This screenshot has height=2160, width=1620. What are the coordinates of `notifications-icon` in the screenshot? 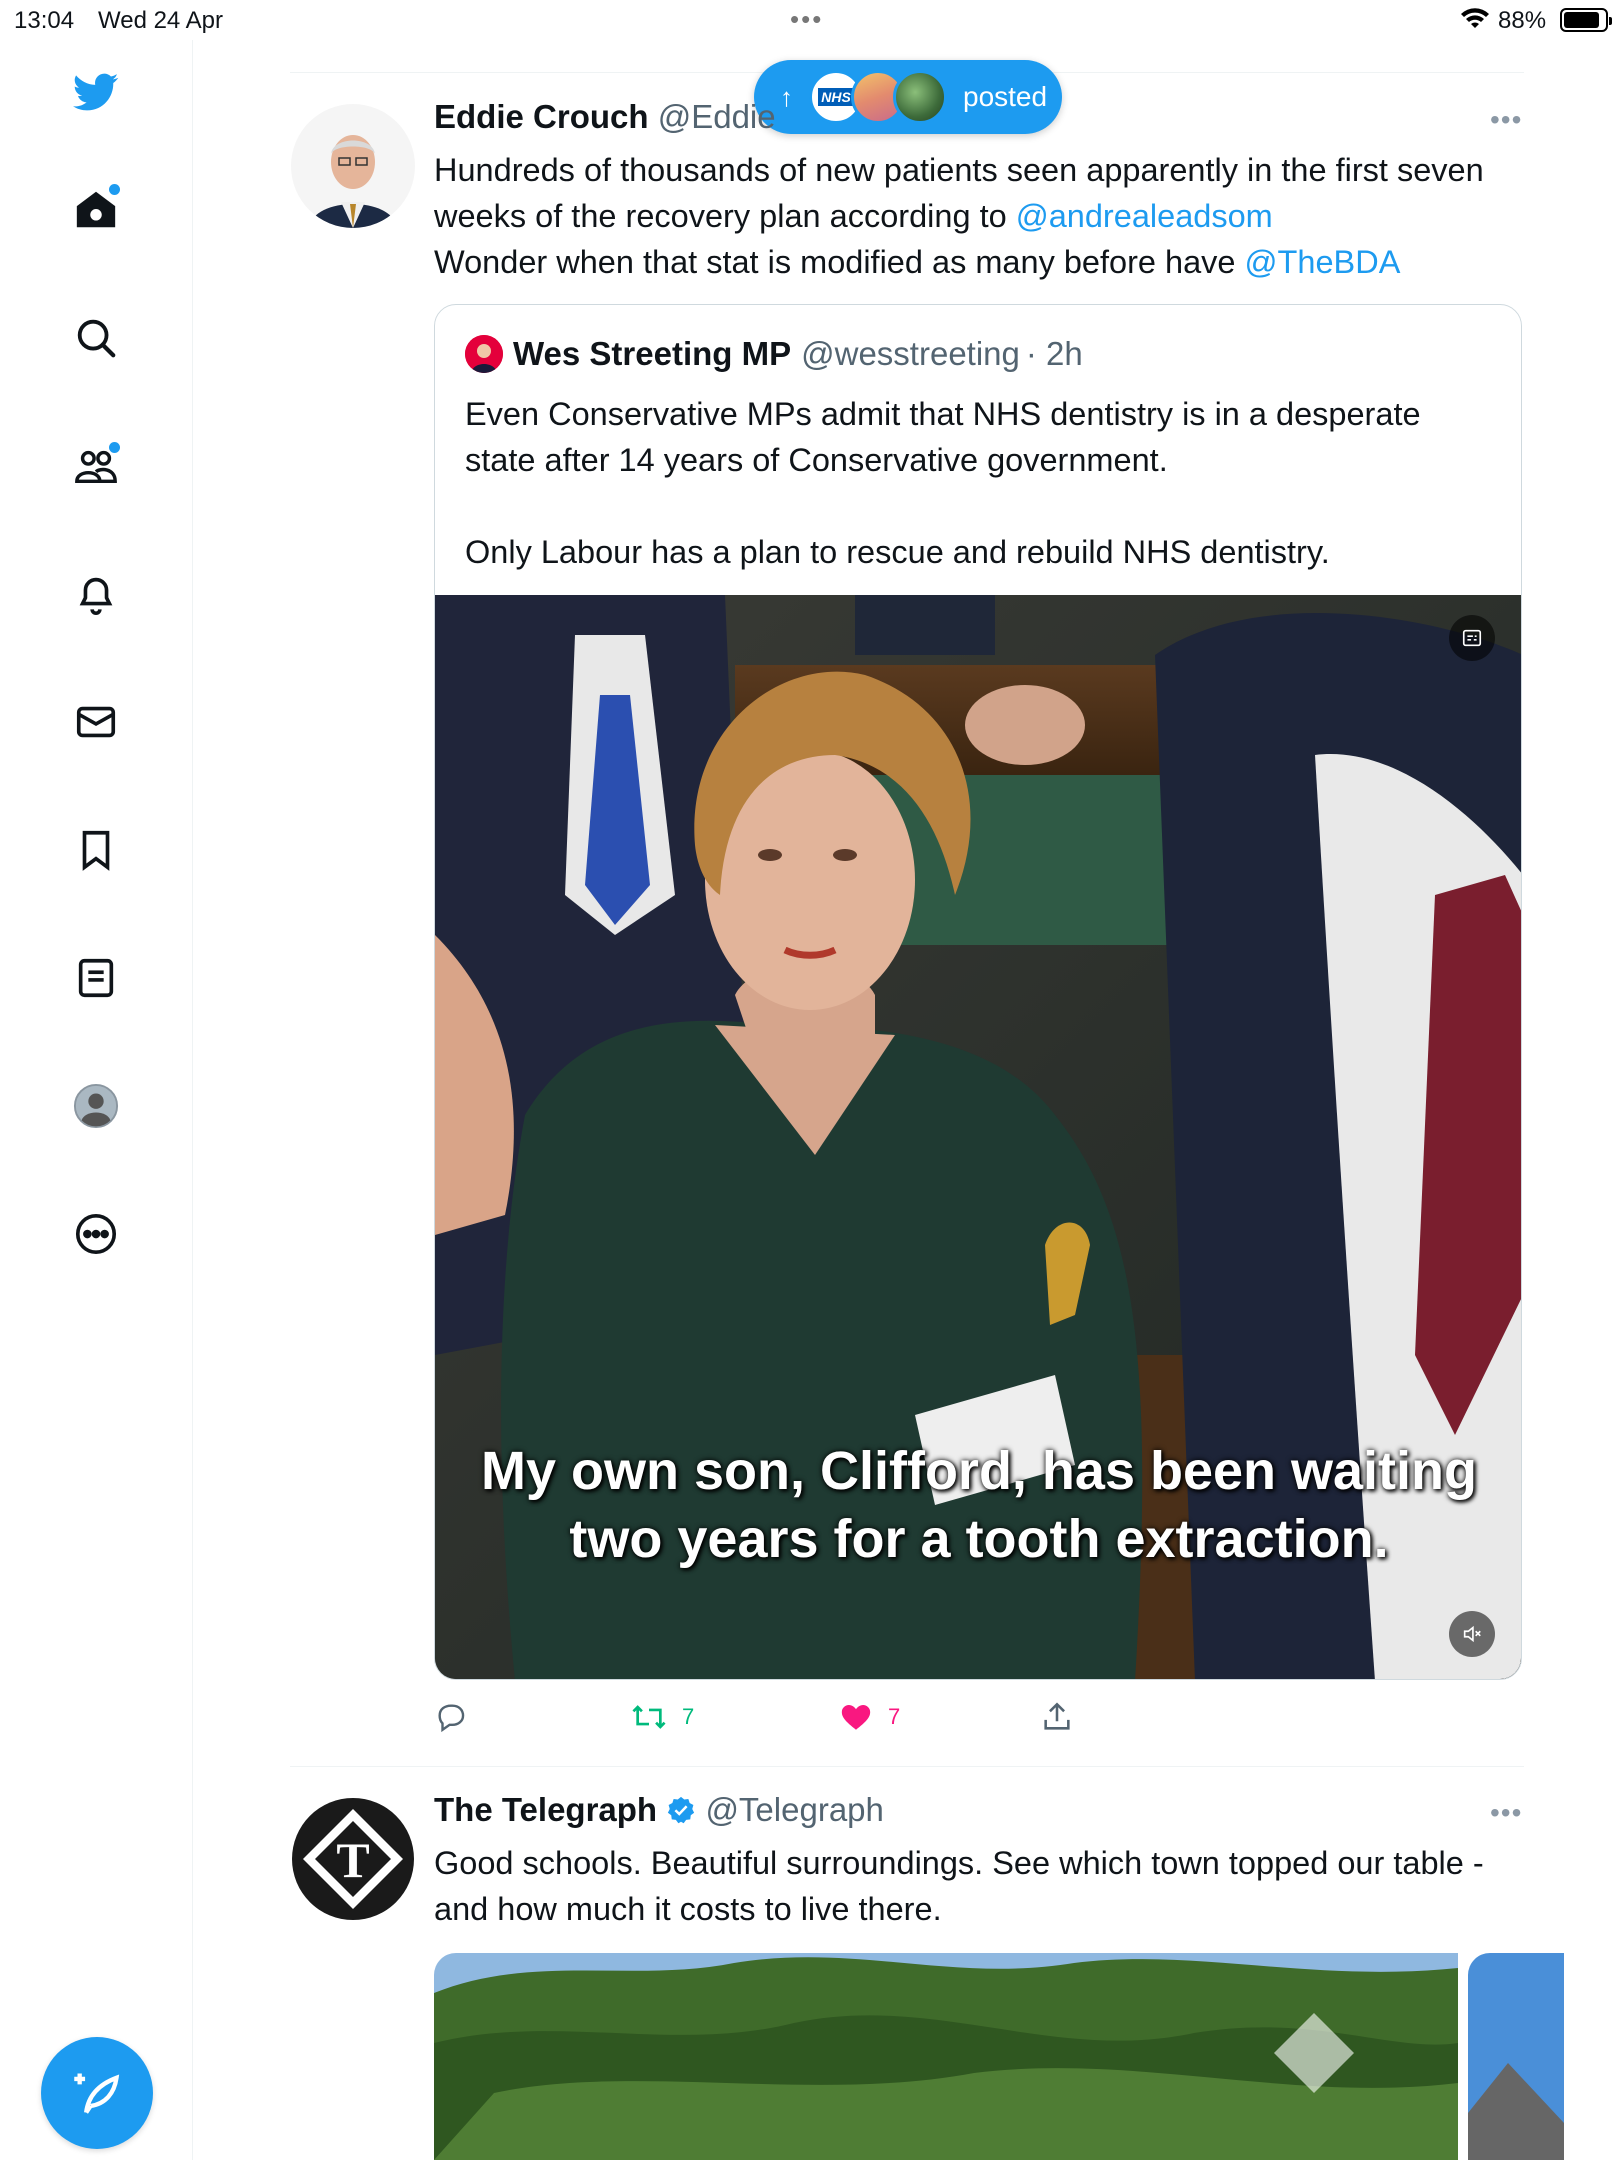 It's located at (96, 594).